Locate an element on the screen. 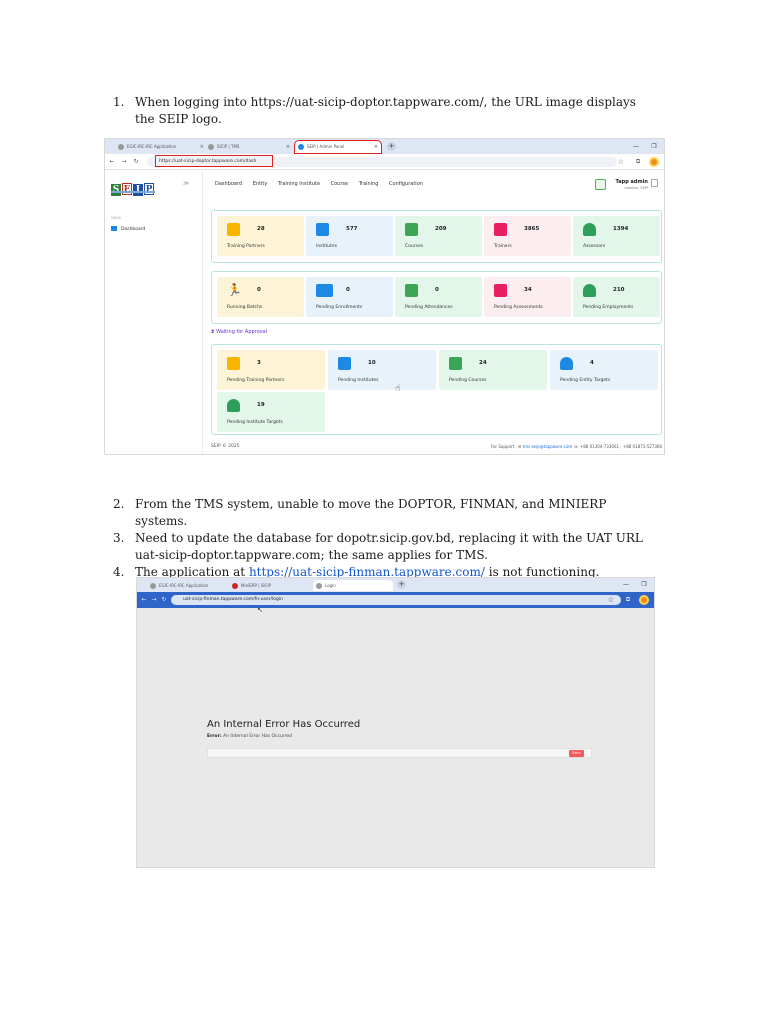 The height and width of the screenshot is (1024, 768). tab-title: EGIC-IRC-IRC Application is located at coordinates (152, 146).